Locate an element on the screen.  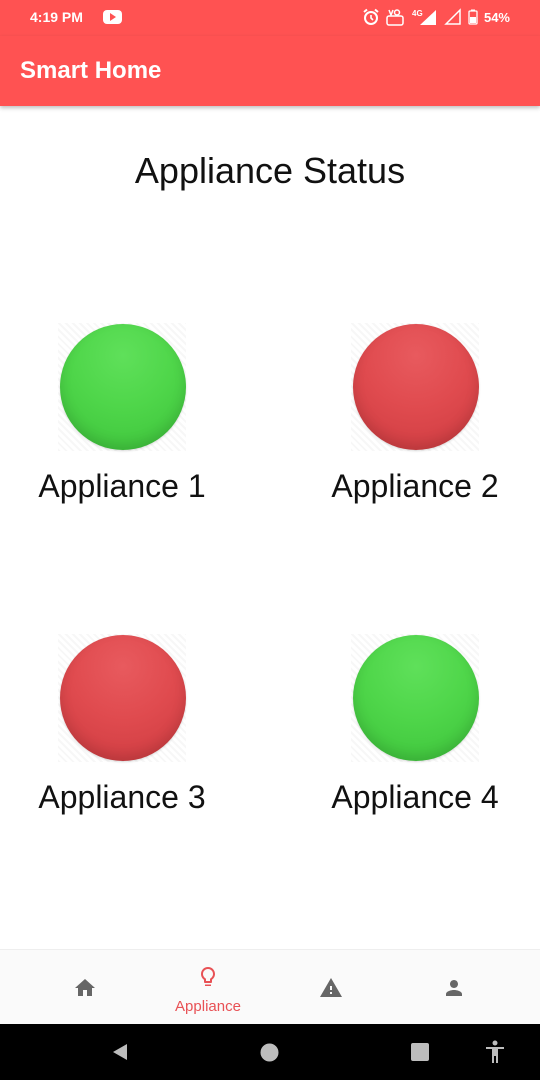
home-circle-icon is located at coordinates (269, 1052).